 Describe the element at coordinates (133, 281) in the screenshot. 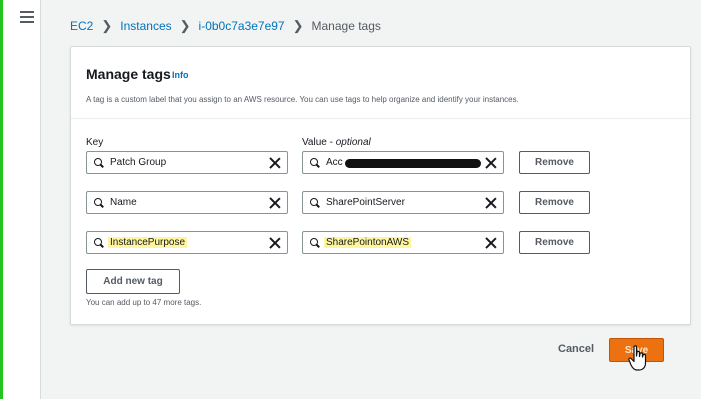

I see `add-new-tag-button: Add new tag` at that location.